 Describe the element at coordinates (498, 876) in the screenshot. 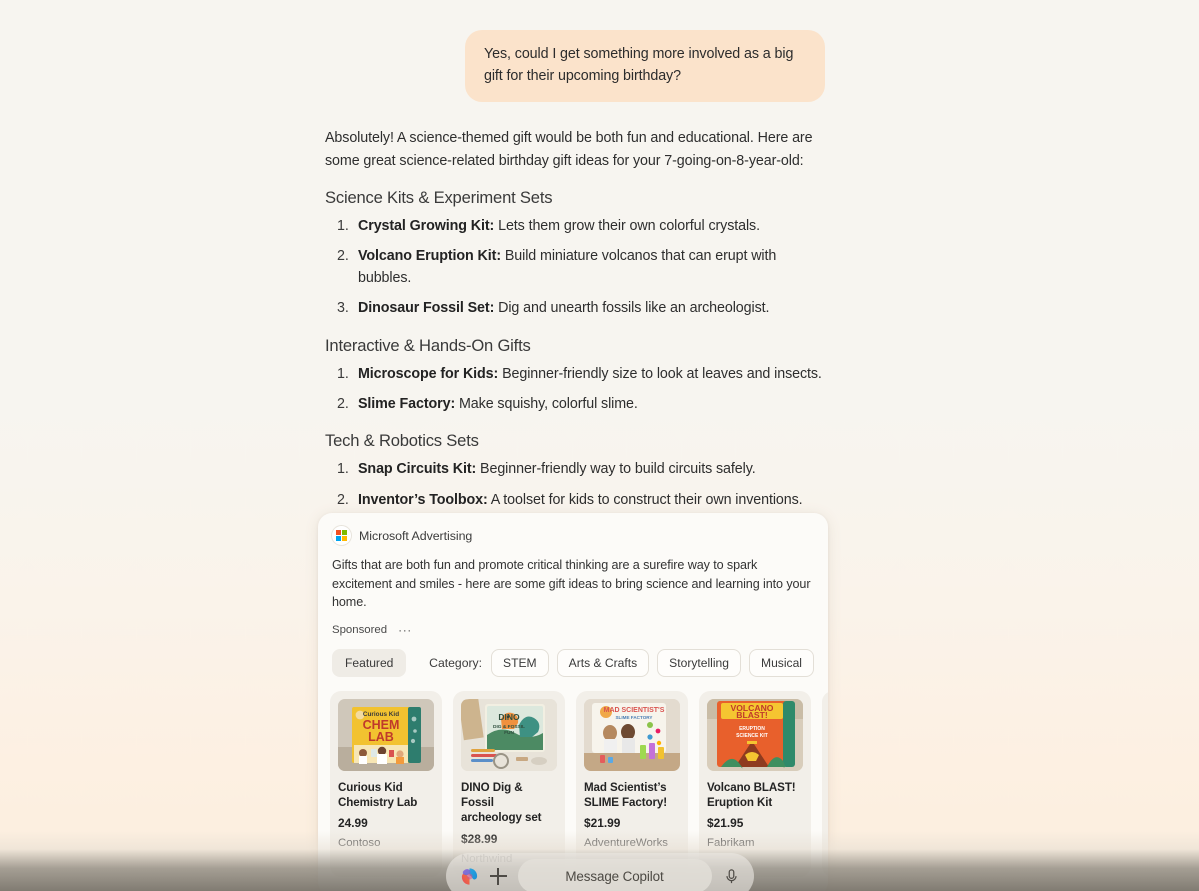

I see `add-attachment-icon` at that location.